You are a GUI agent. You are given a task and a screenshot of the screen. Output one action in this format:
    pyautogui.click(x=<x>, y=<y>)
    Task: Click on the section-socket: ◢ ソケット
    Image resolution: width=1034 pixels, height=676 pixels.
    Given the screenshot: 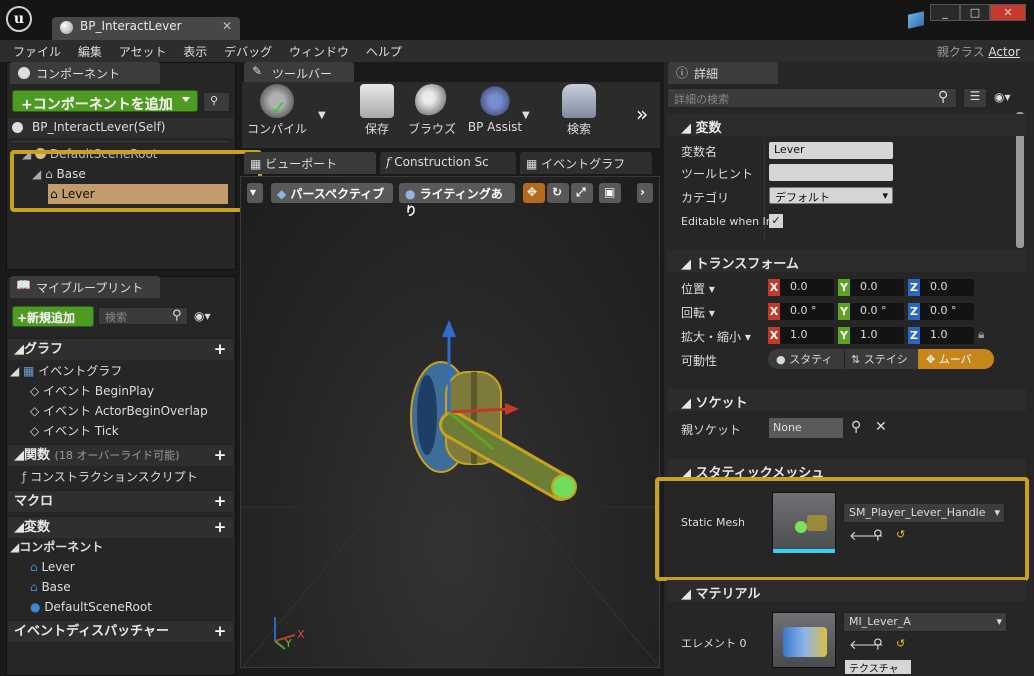 What is the action you would take?
    pyautogui.click(x=846, y=400)
    